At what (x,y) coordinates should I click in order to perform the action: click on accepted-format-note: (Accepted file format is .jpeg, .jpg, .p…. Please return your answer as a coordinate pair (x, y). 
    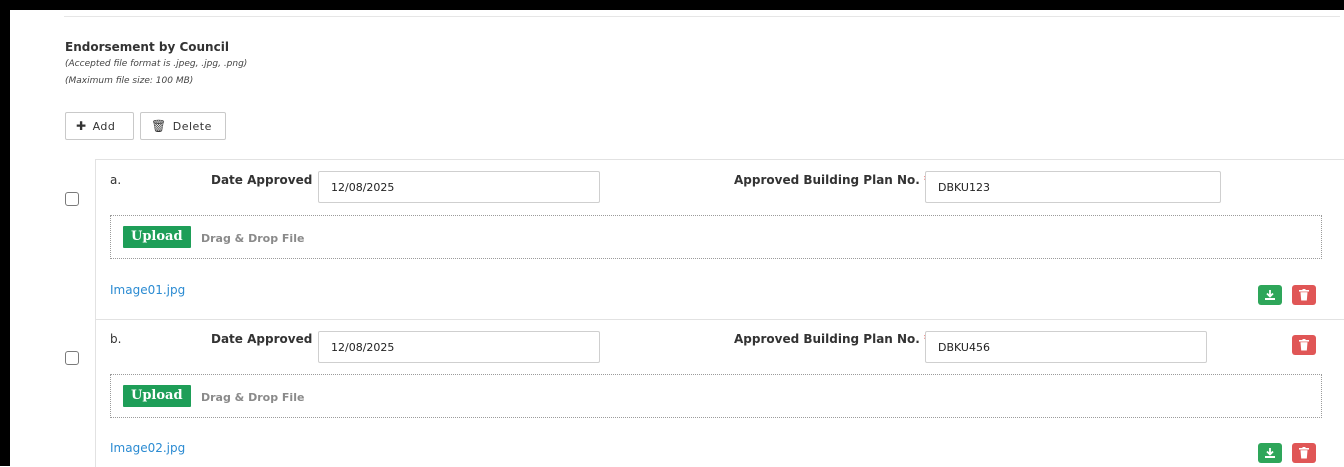
    Looking at the image, I should click on (156, 64).